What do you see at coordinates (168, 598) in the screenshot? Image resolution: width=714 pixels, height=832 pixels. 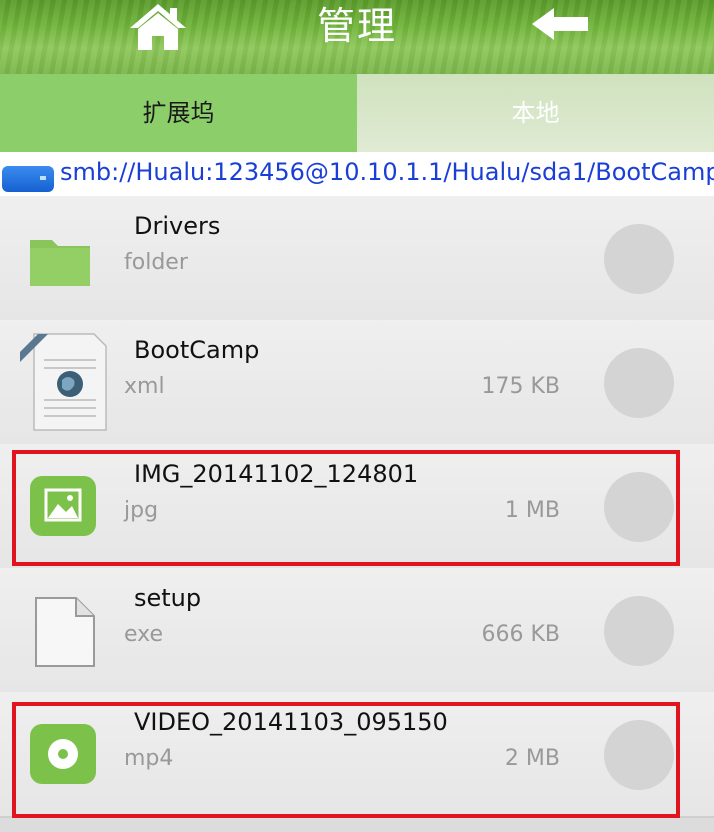 I see `file-name: setup` at bounding box center [168, 598].